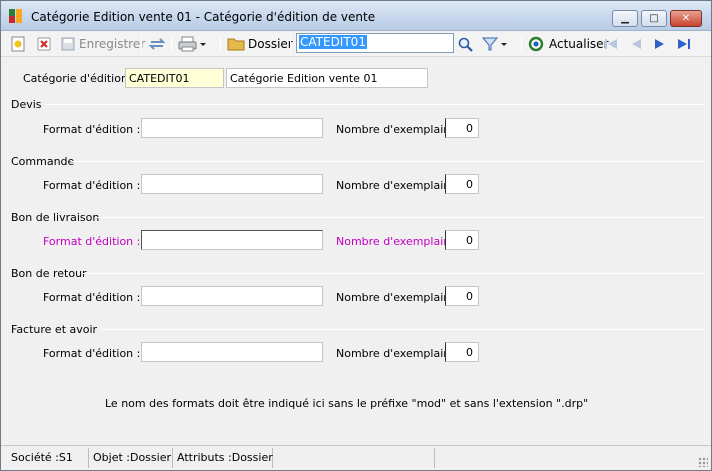  Describe the element at coordinates (375, 43) in the screenshot. I see `search-input: CATEDIT01` at that location.